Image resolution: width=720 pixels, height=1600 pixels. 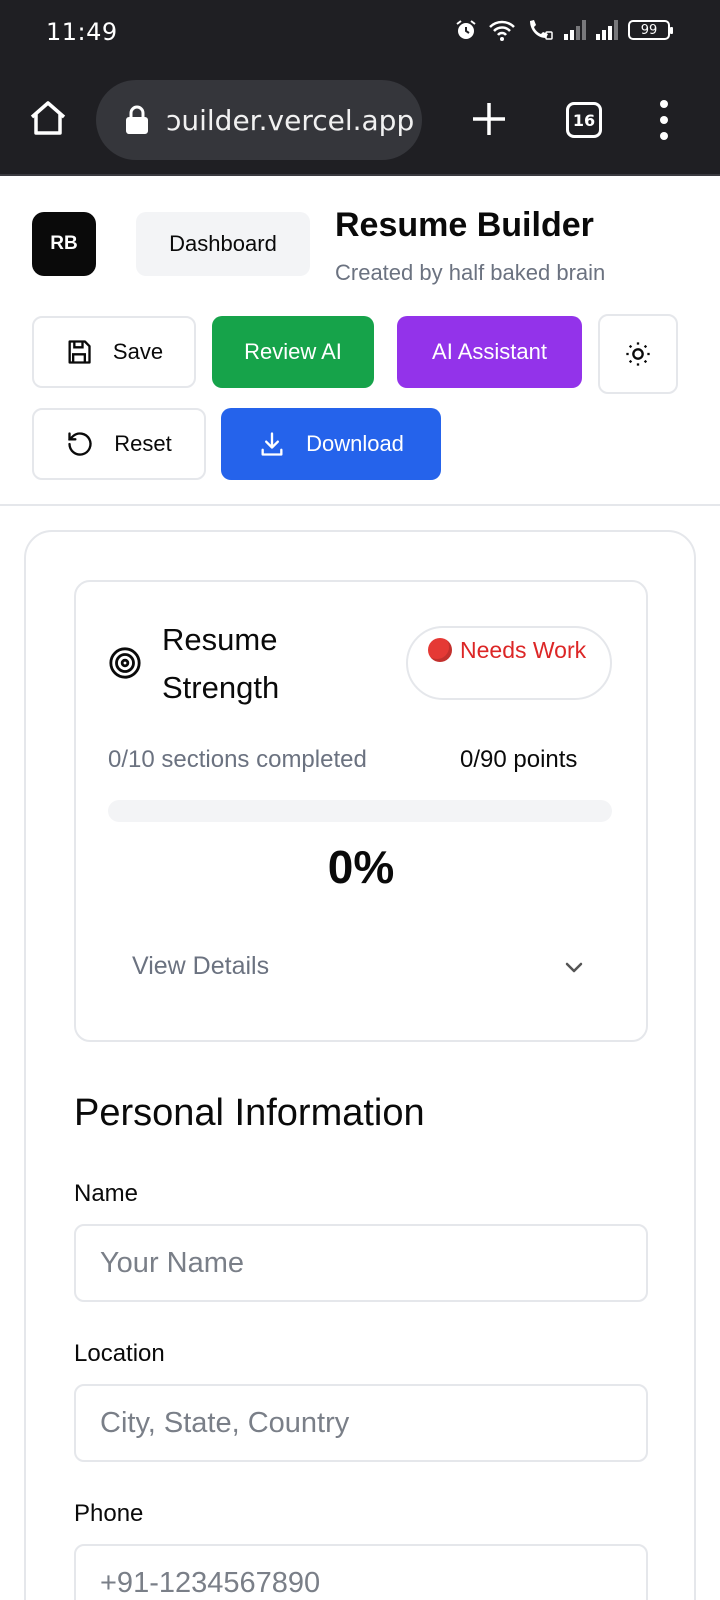 I want to click on overflow-menu-icon, so click(x=664, y=120).